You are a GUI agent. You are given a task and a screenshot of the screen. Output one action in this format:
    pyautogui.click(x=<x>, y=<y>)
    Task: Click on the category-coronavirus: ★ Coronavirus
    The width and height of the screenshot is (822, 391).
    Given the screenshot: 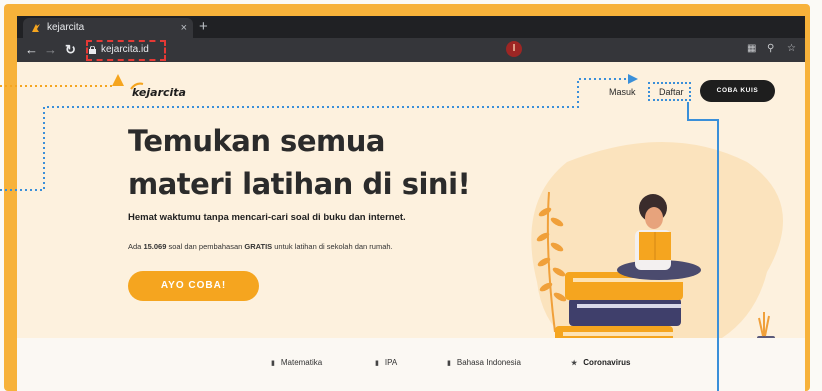 What is the action you would take?
    pyautogui.click(x=600, y=362)
    